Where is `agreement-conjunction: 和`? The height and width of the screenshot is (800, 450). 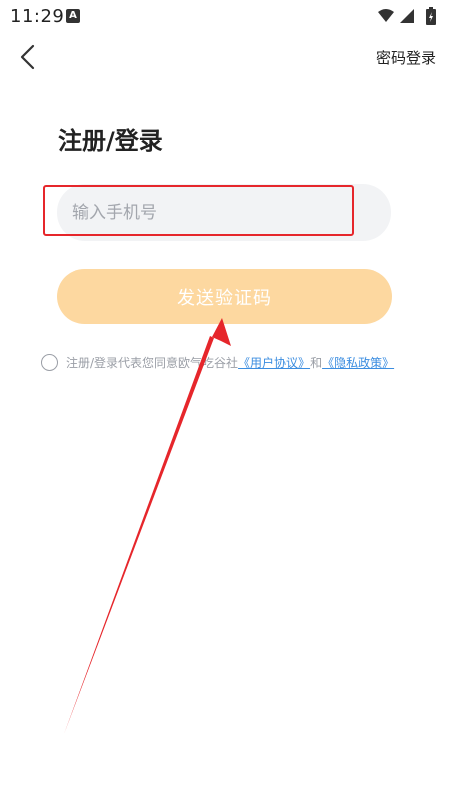 agreement-conjunction: 和 is located at coordinates (316, 362).